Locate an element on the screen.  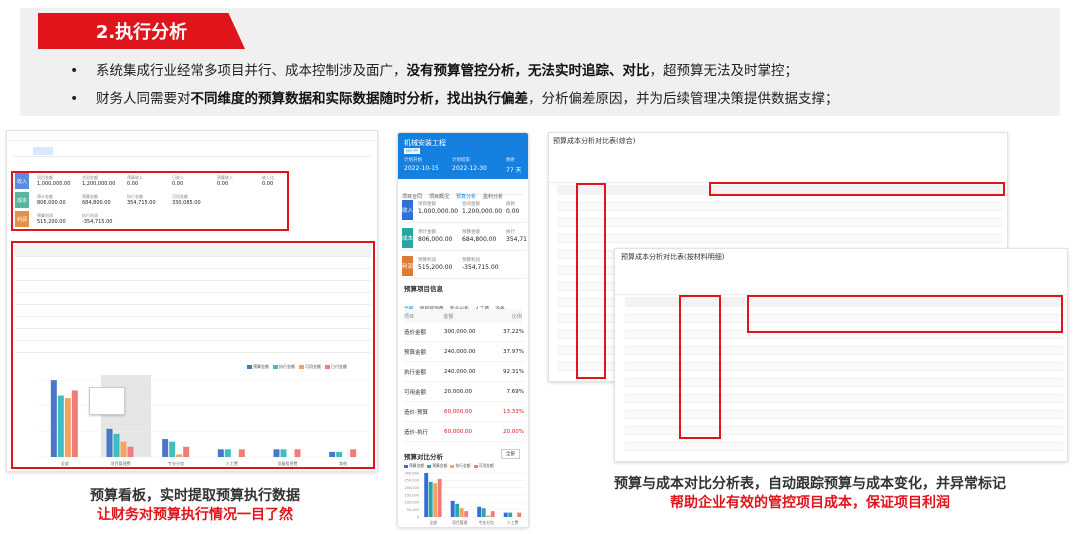
kpi-side-label: 收入 is located at coordinates (407, 210).